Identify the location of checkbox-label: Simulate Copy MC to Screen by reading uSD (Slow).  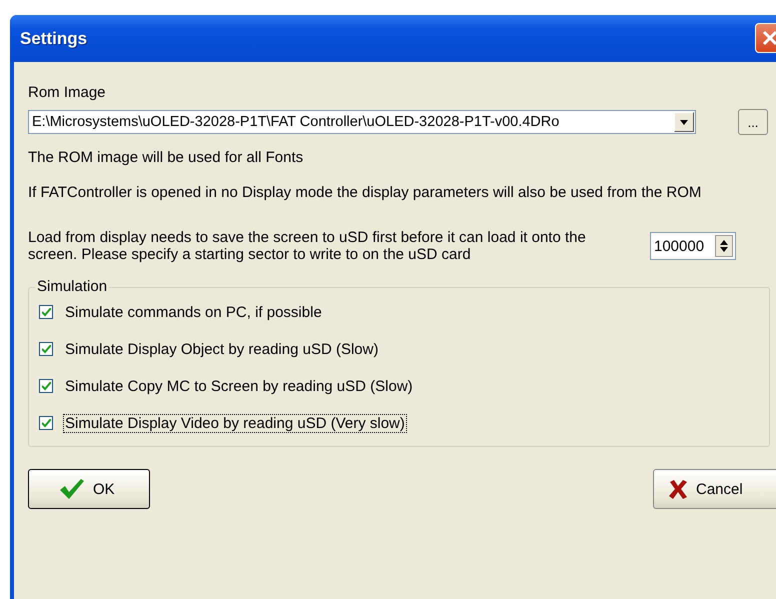
(239, 386).